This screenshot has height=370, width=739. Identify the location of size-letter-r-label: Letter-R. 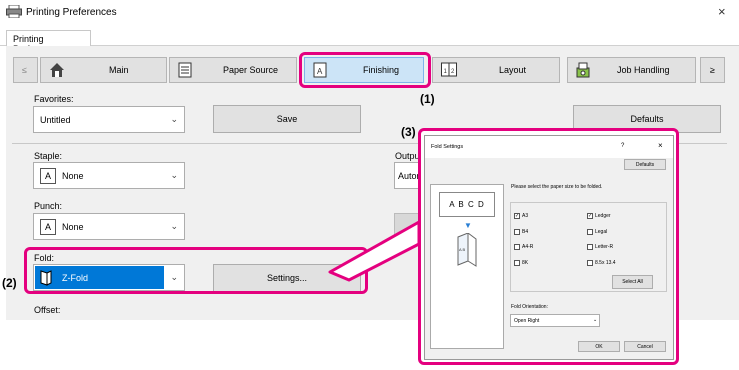
(604, 247).